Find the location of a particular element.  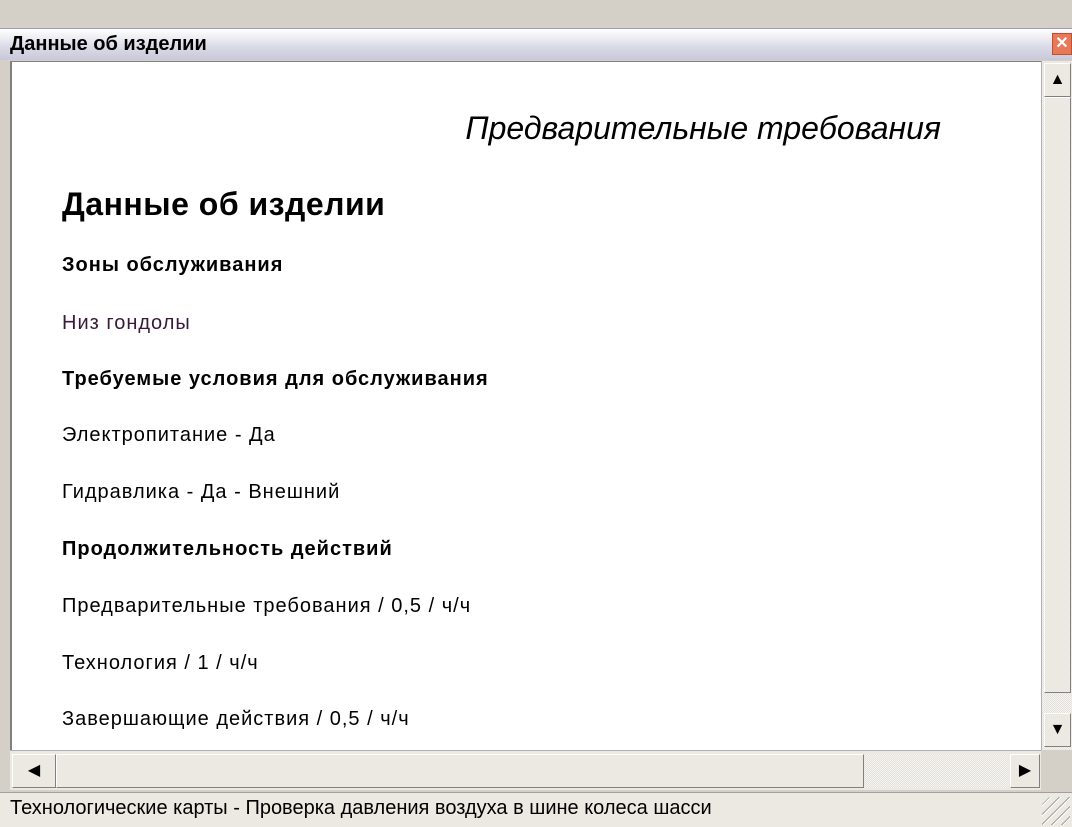

scroll-left-button: ◀ is located at coordinates (34, 771).